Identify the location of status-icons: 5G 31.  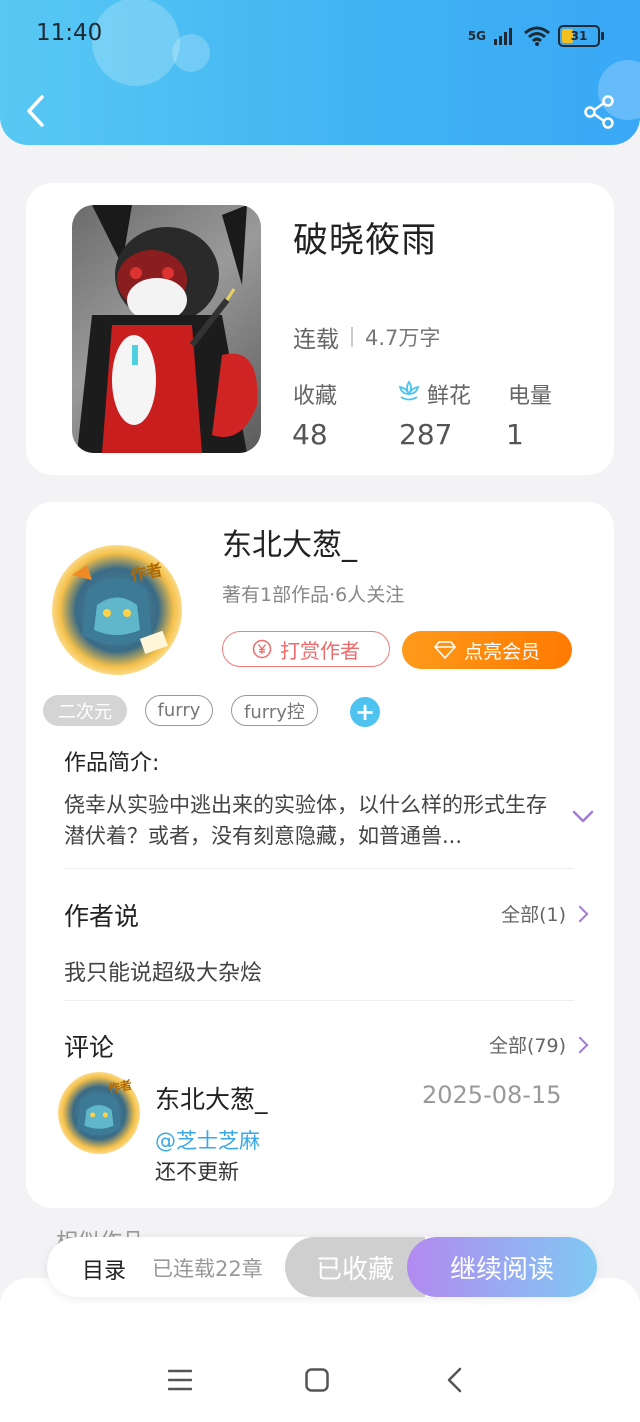
(535, 36).